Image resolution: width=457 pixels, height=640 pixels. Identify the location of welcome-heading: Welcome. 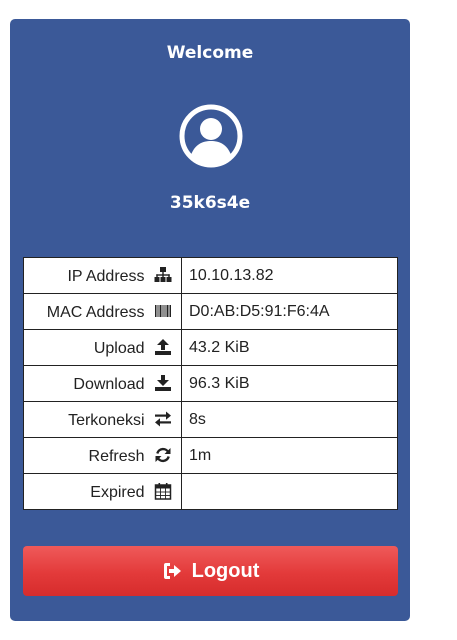
(210, 53).